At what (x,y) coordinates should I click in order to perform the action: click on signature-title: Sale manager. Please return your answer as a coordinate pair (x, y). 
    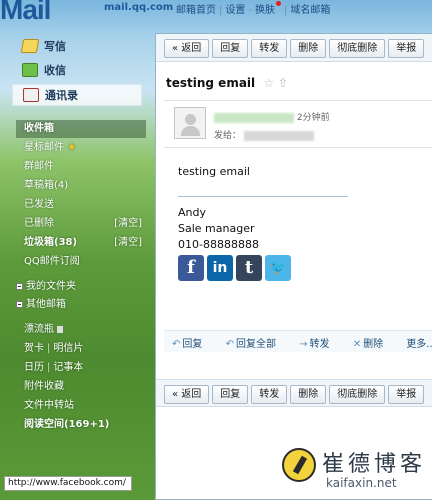
    Looking at the image, I should click on (216, 228).